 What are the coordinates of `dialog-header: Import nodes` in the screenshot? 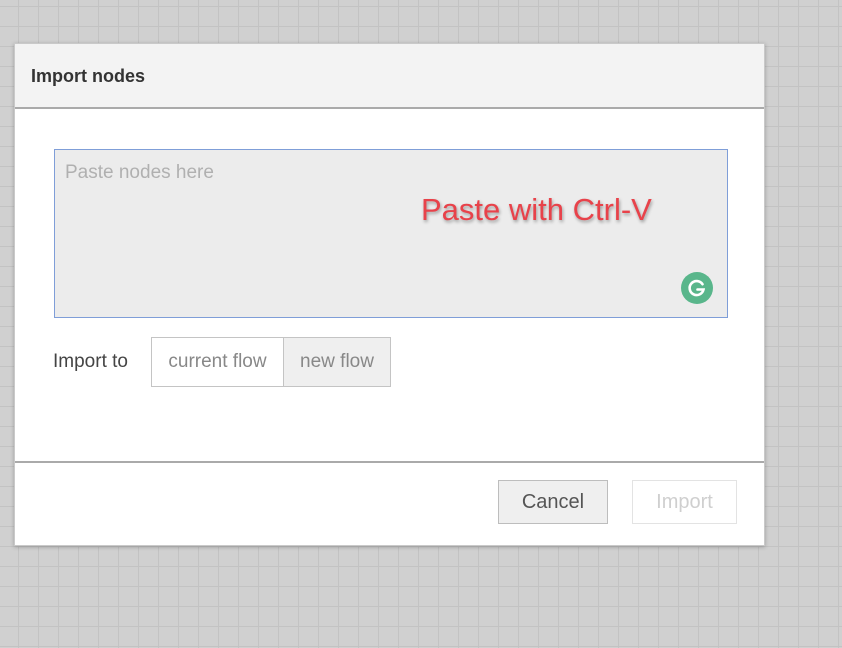 It's located at (389, 76).